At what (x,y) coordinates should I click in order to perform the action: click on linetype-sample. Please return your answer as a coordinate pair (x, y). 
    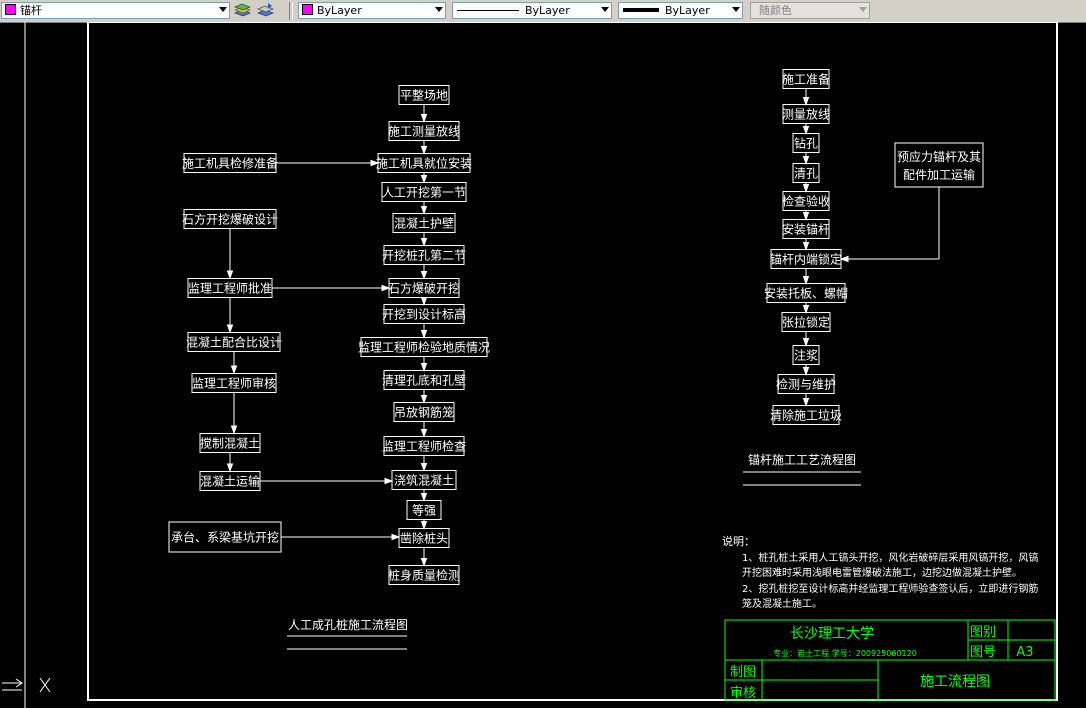
    Looking at the image, I should click on (488, 10).